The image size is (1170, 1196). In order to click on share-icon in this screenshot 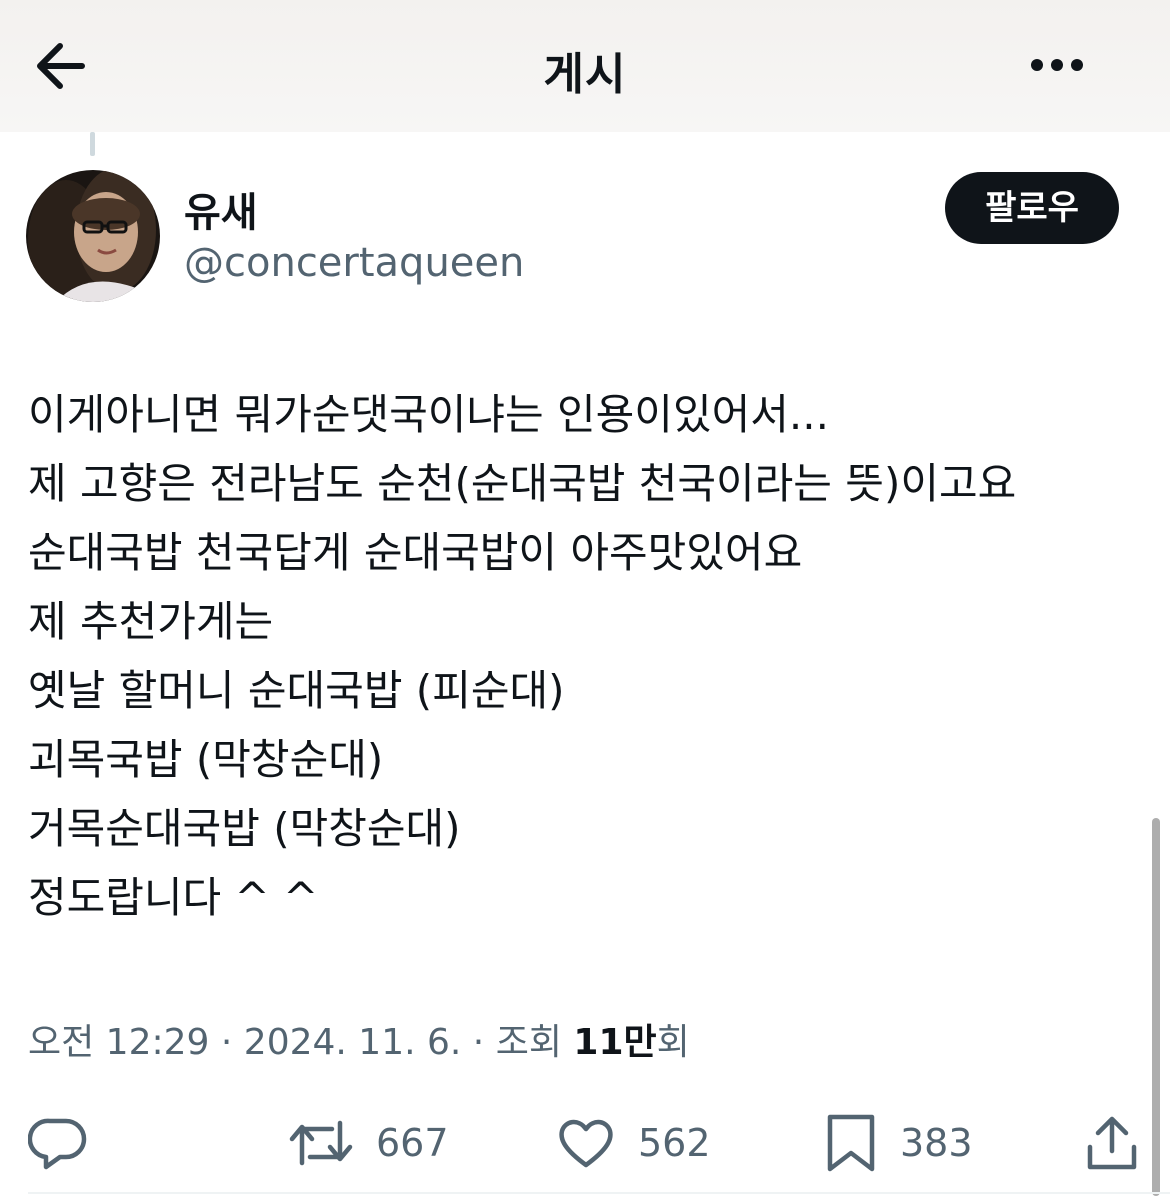, I will do `click(1112, 1143)`.